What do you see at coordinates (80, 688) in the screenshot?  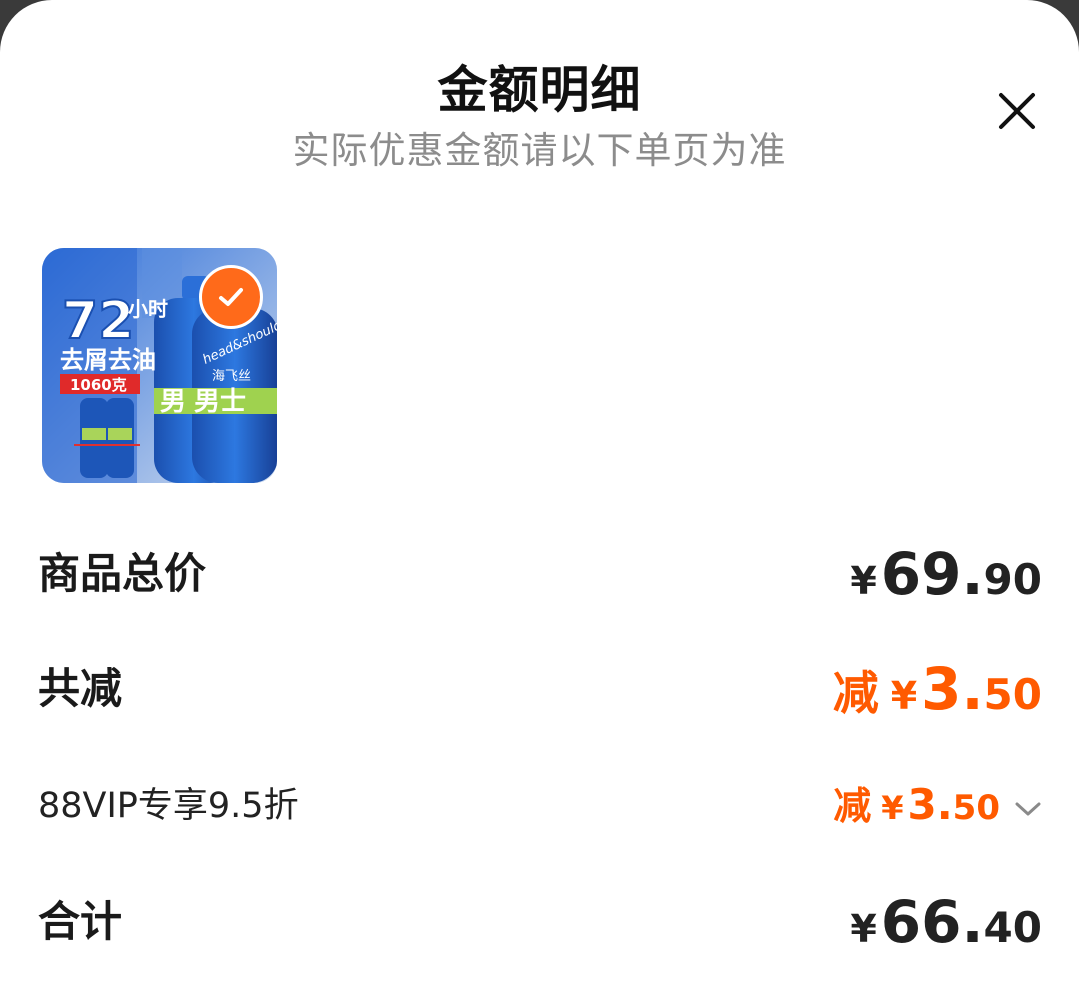 I see `total-discount-label: 共减` at bounding box center [80, 688].